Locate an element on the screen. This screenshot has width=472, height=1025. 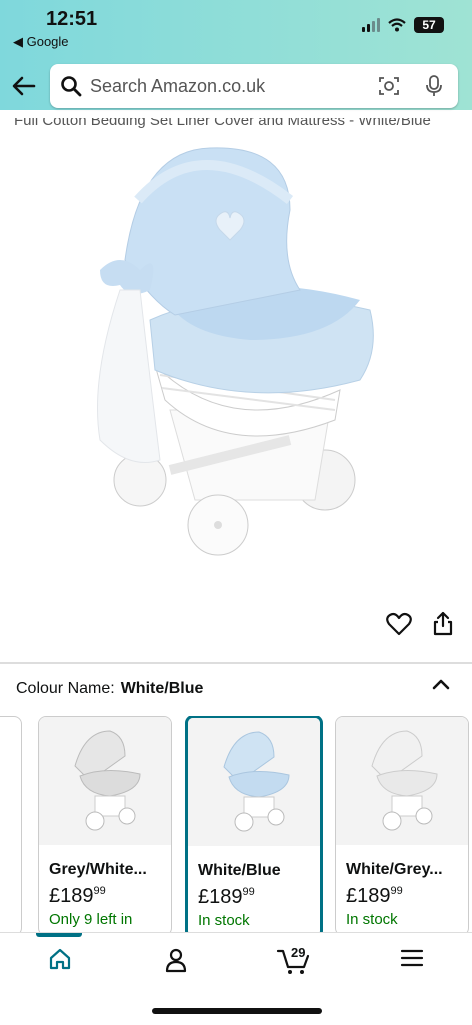
search-bar: Search Amazon.co.uk is located at coordinates (254, 86).